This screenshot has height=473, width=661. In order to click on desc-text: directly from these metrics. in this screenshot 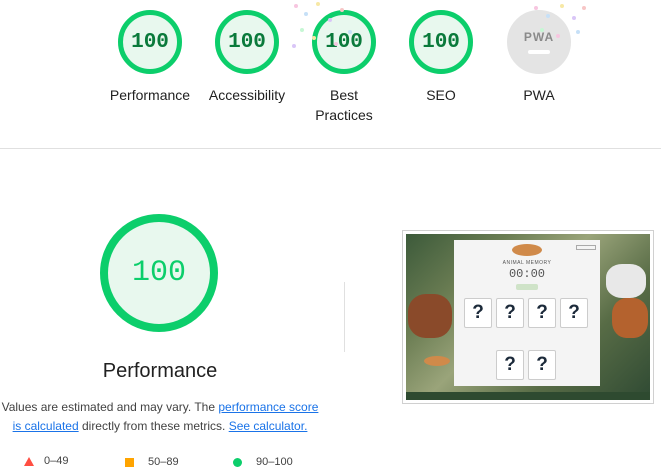, I will do `click(153, 426)`.